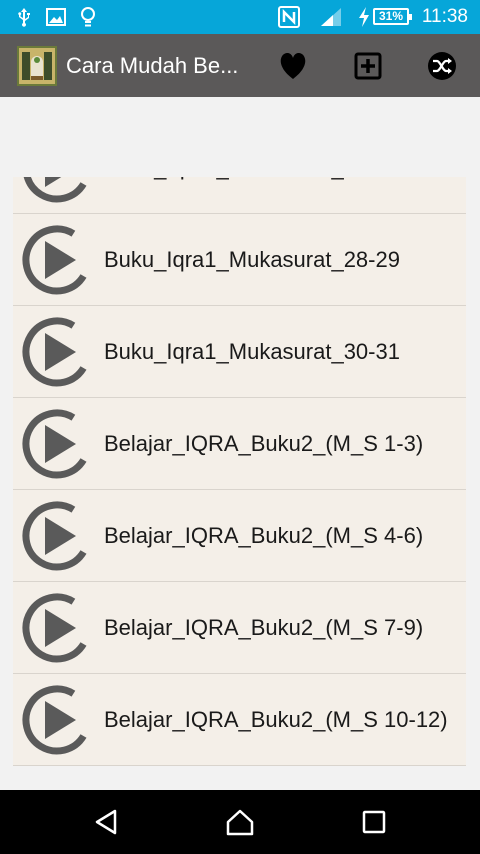 The image size is (480, 854). Describe the element at coordinates (331, 17) in the screenshot. I see `signal-icon` at that location.